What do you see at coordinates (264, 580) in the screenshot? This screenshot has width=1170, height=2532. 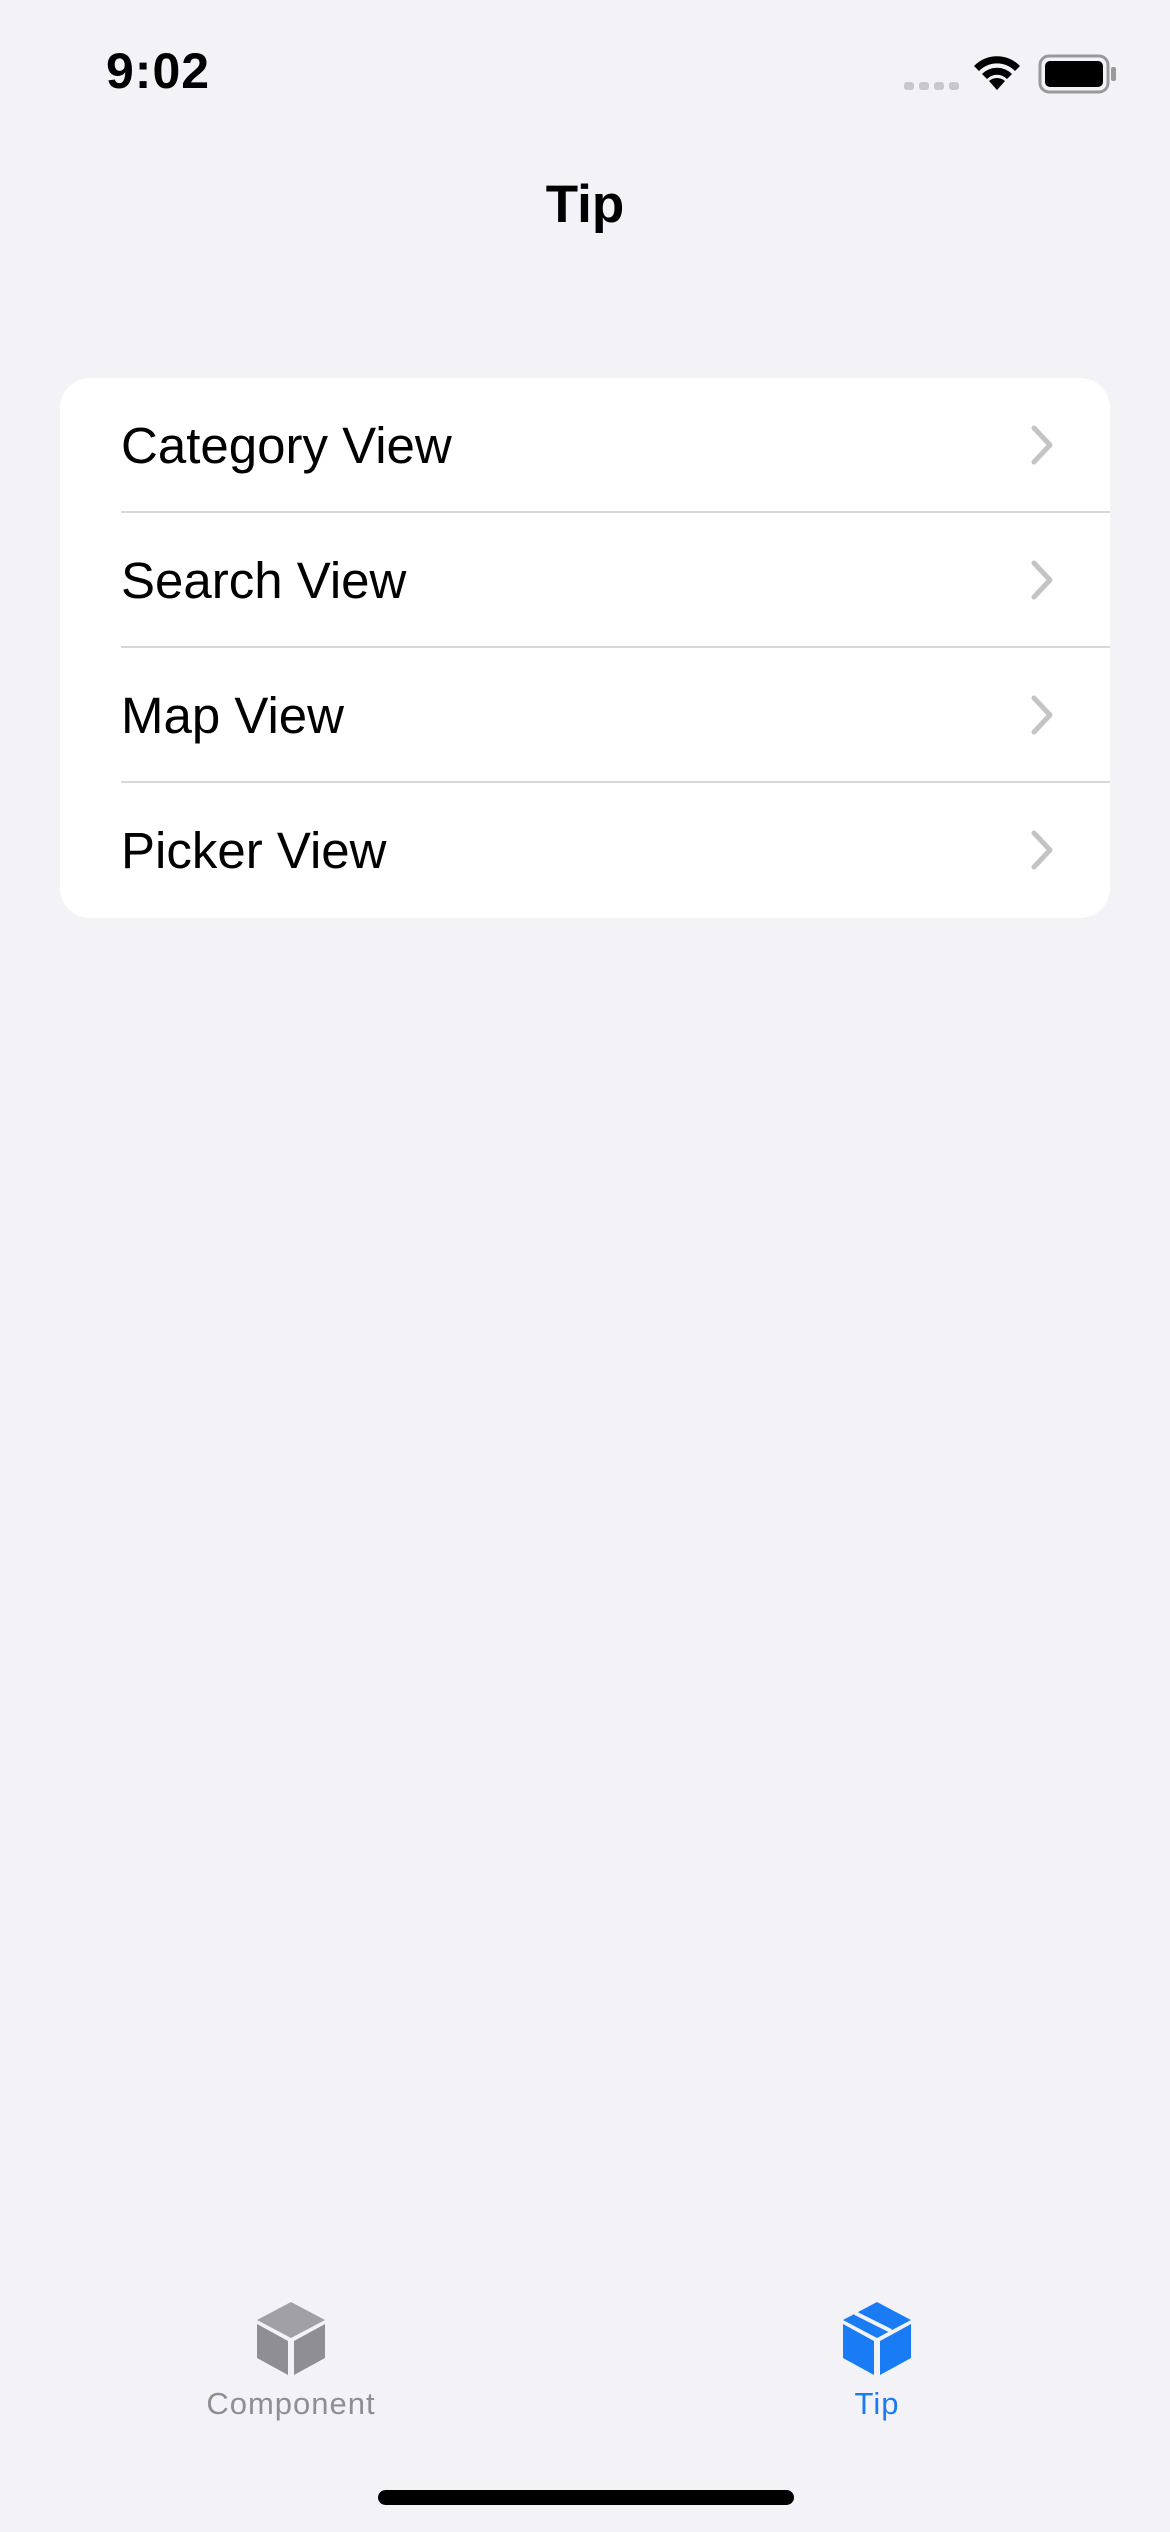 I see `list-item-label: Search View` at bounding box center [264, 580].